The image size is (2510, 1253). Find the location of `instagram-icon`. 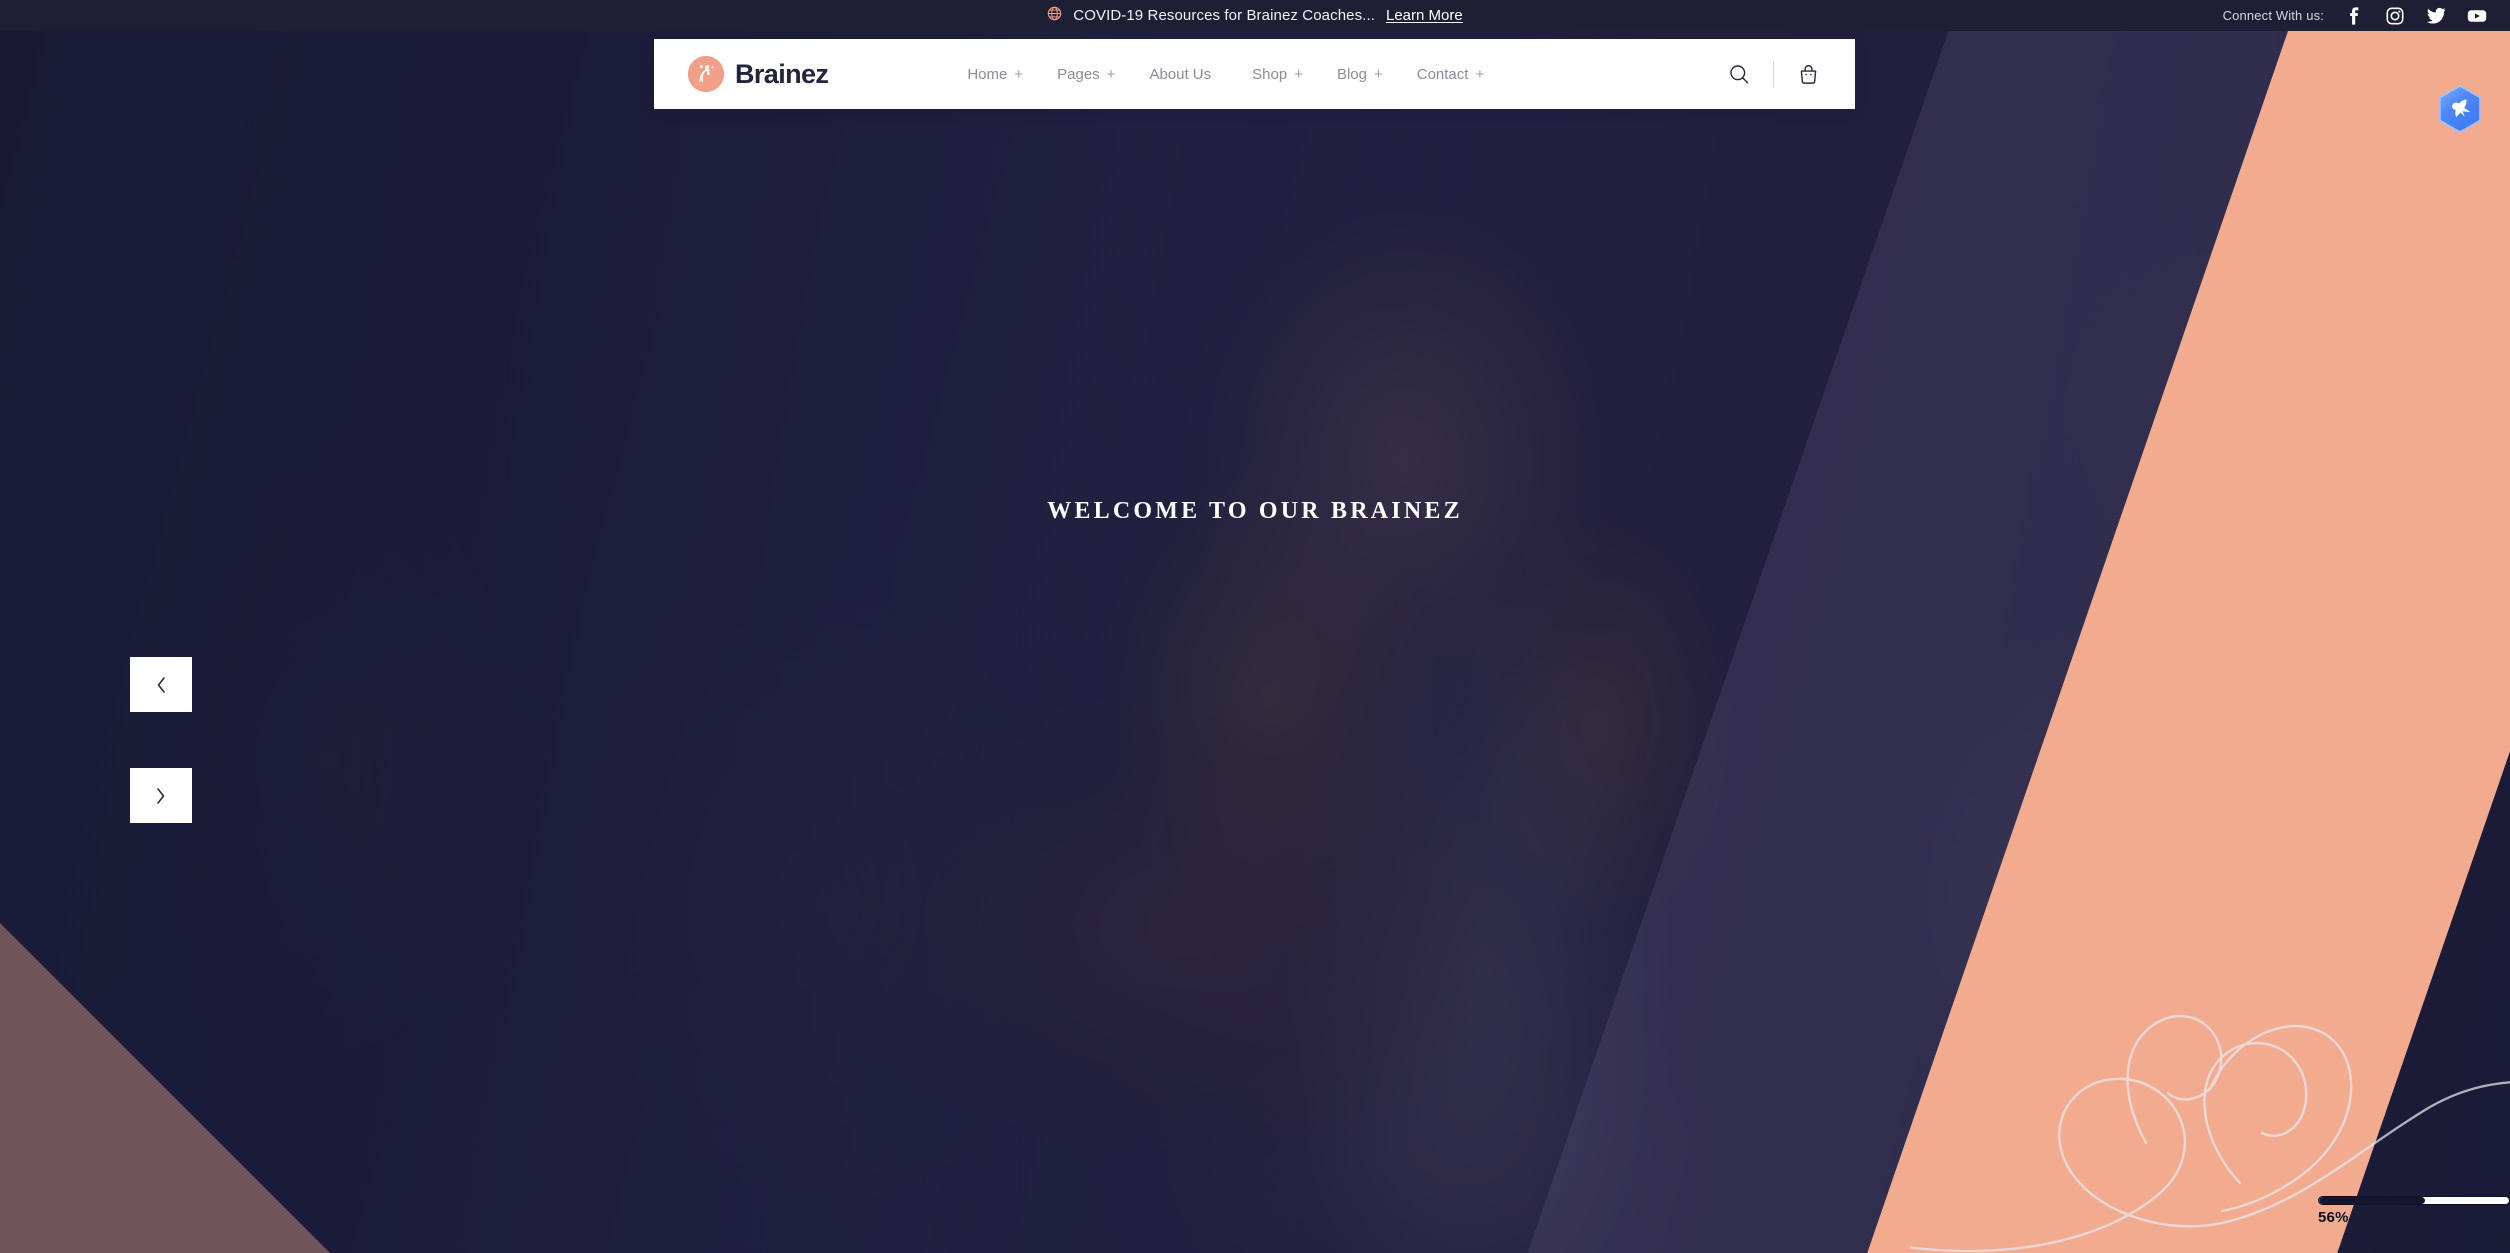

instagram-icon is located at coordinates (2395, 16).